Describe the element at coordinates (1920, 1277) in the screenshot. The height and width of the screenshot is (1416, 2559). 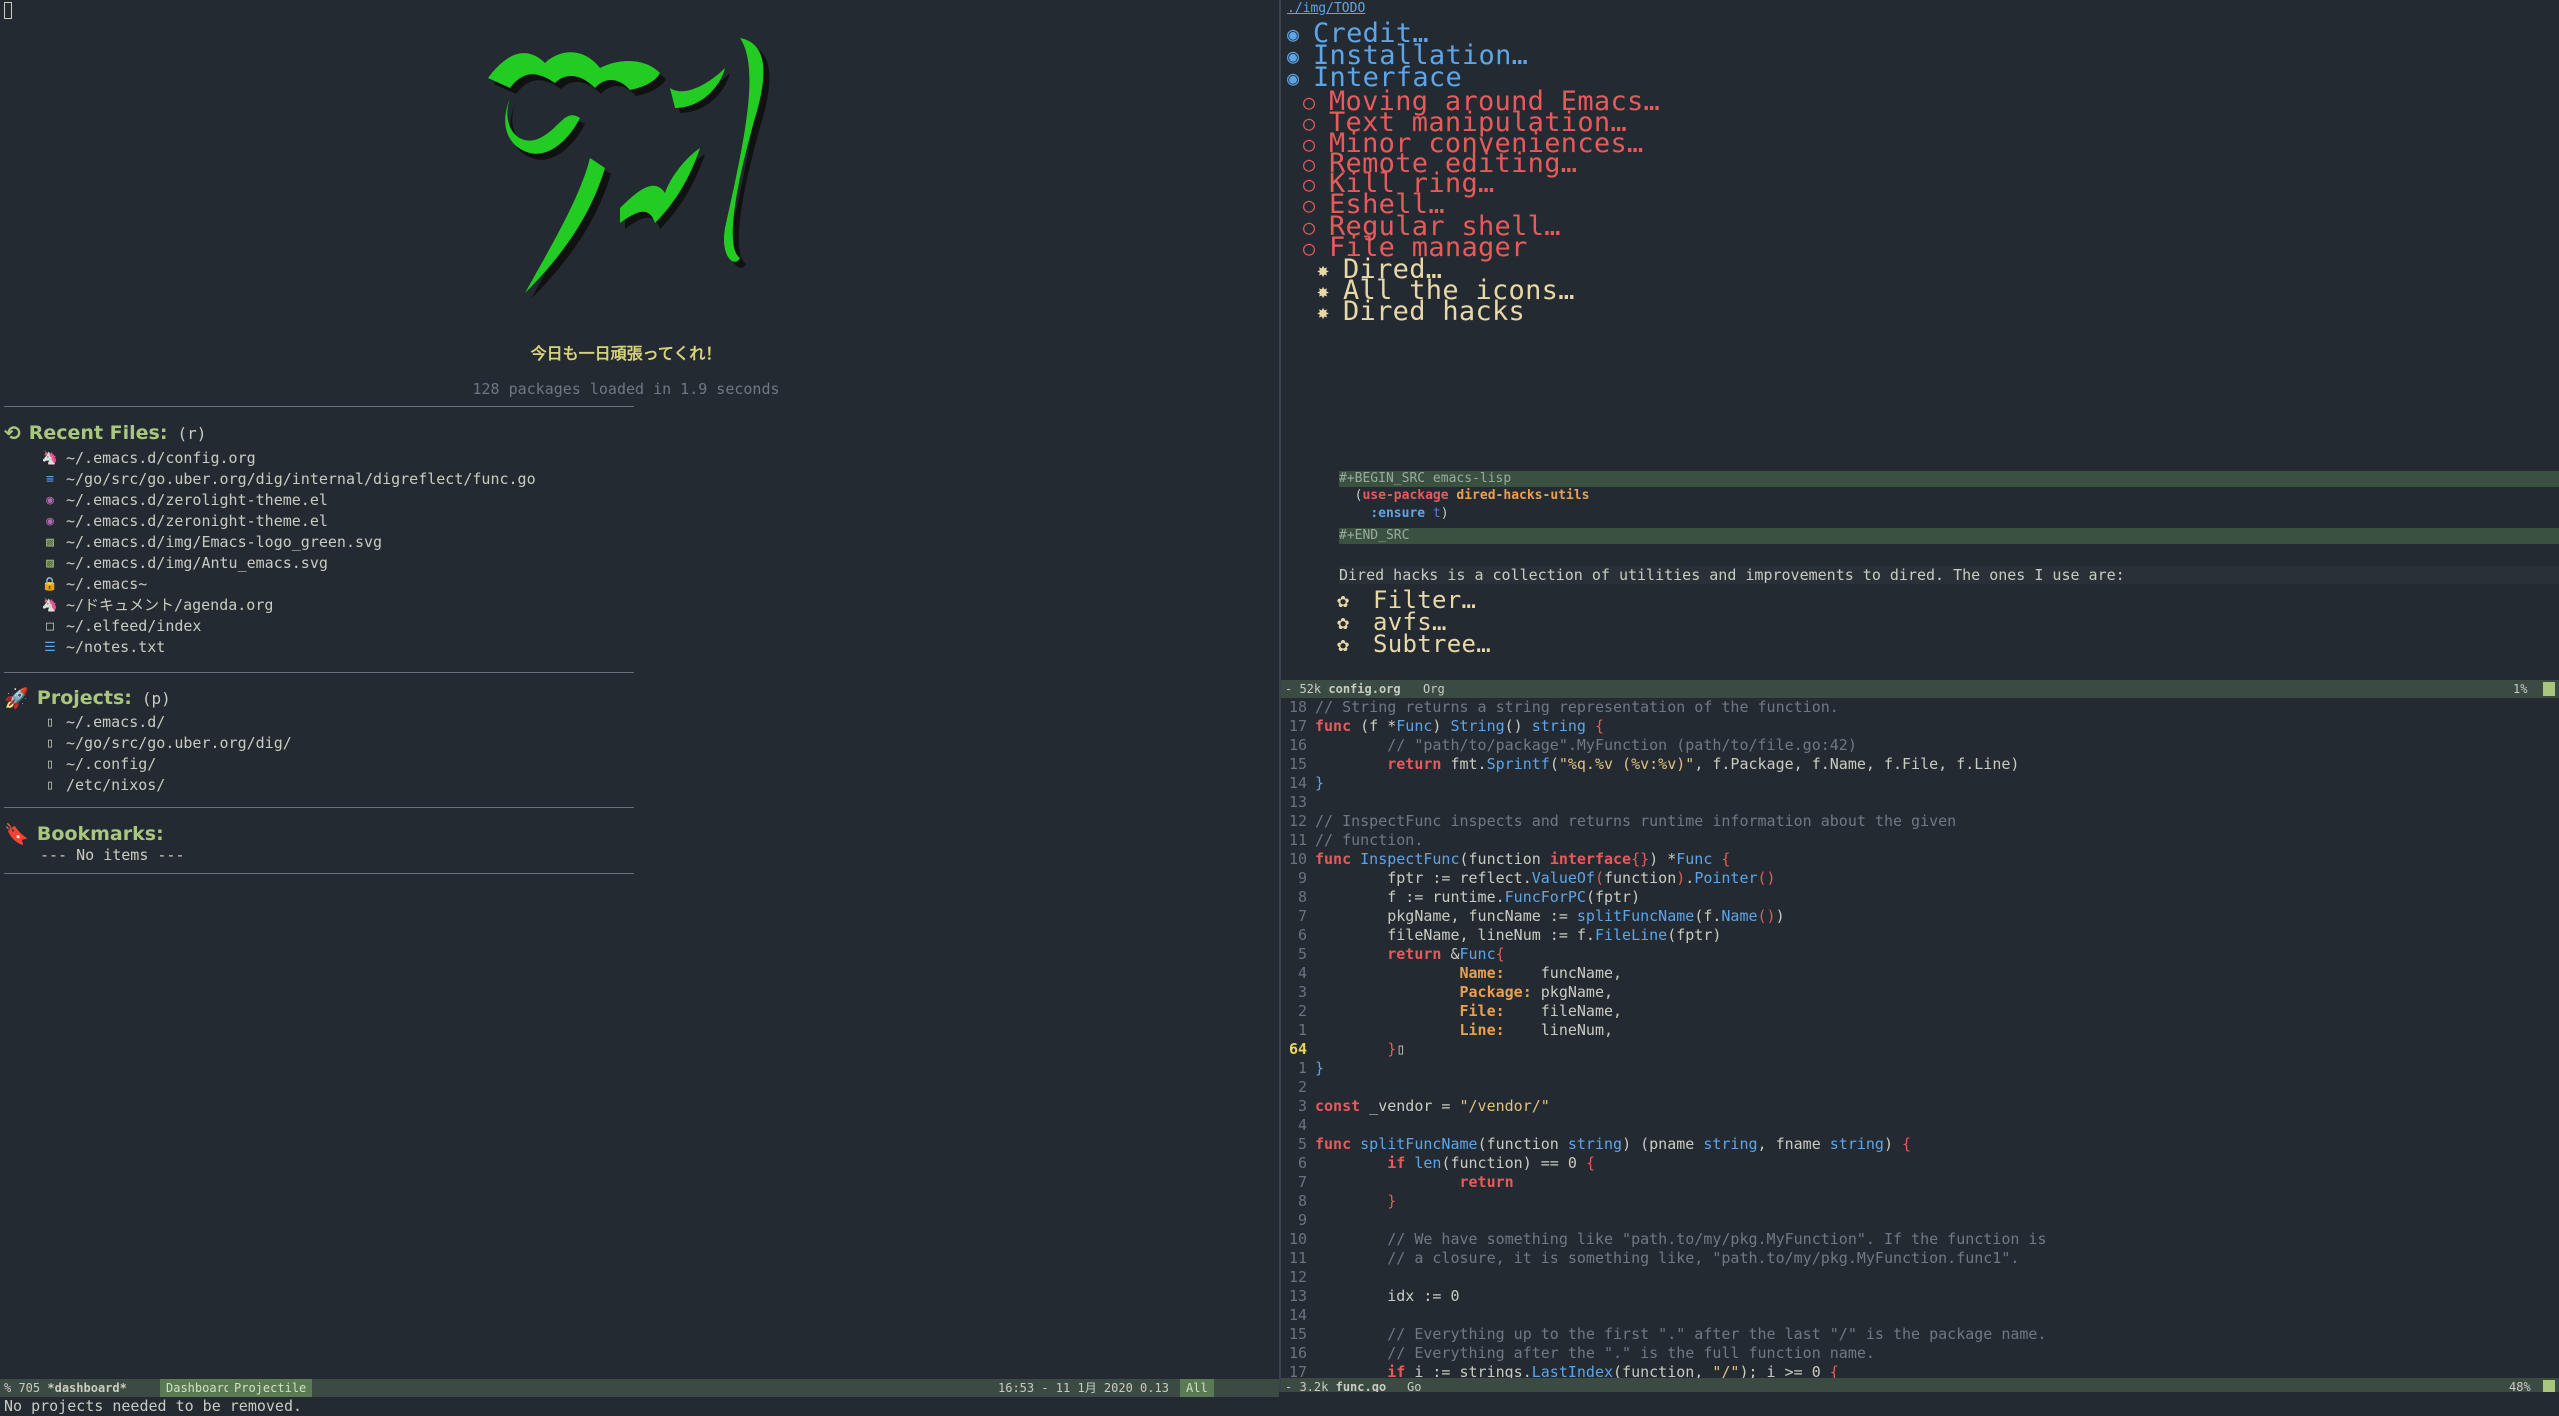
I see `code-line: 12` at that location.